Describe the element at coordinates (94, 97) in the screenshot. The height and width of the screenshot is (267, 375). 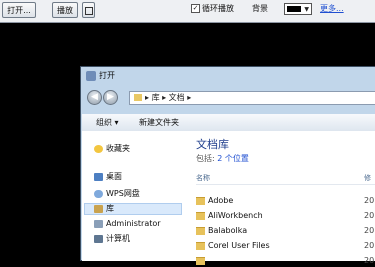
I see `back-button: ◀` at that location.